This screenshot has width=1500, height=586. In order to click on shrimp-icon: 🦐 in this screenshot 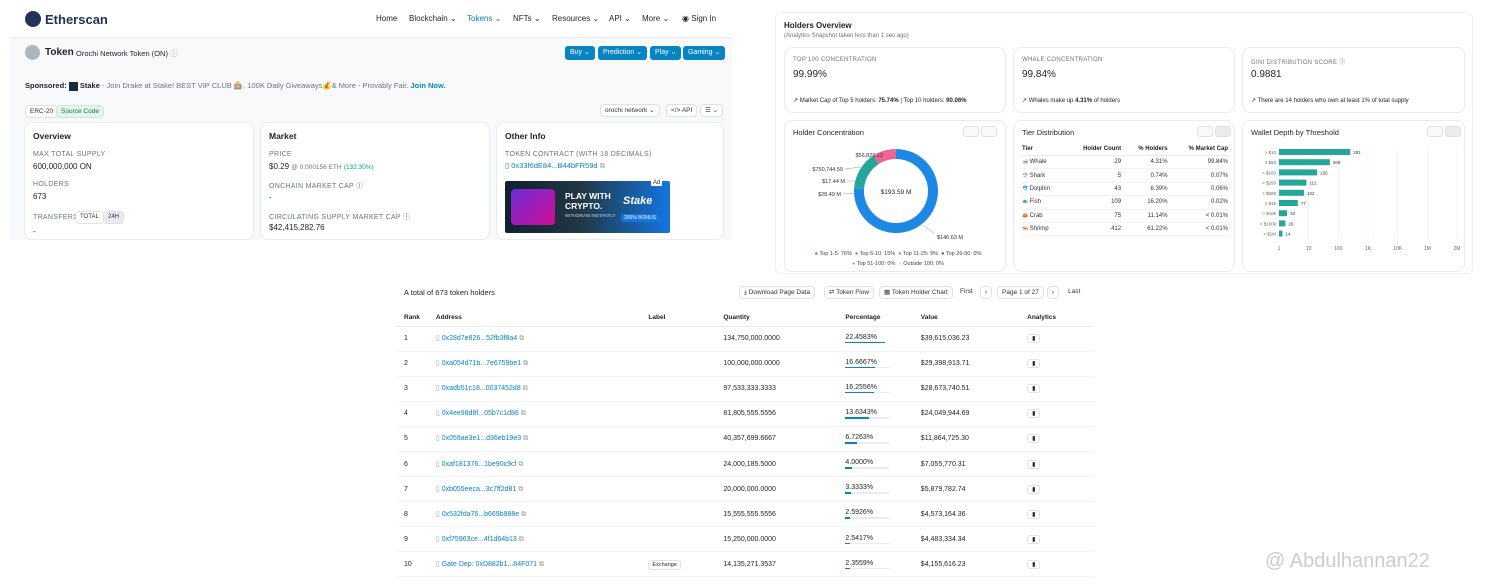, I will do `click(1026, 229)`.